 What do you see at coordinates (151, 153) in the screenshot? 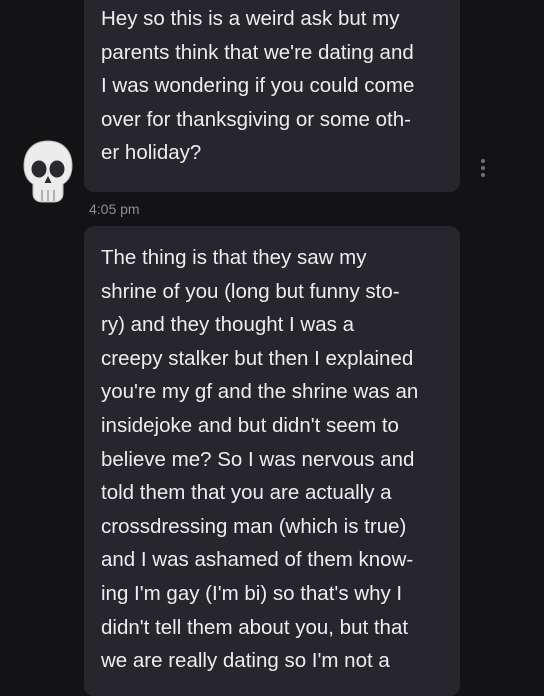
I see `message-text-line: er holiday?` at bounding box center [151, 153].